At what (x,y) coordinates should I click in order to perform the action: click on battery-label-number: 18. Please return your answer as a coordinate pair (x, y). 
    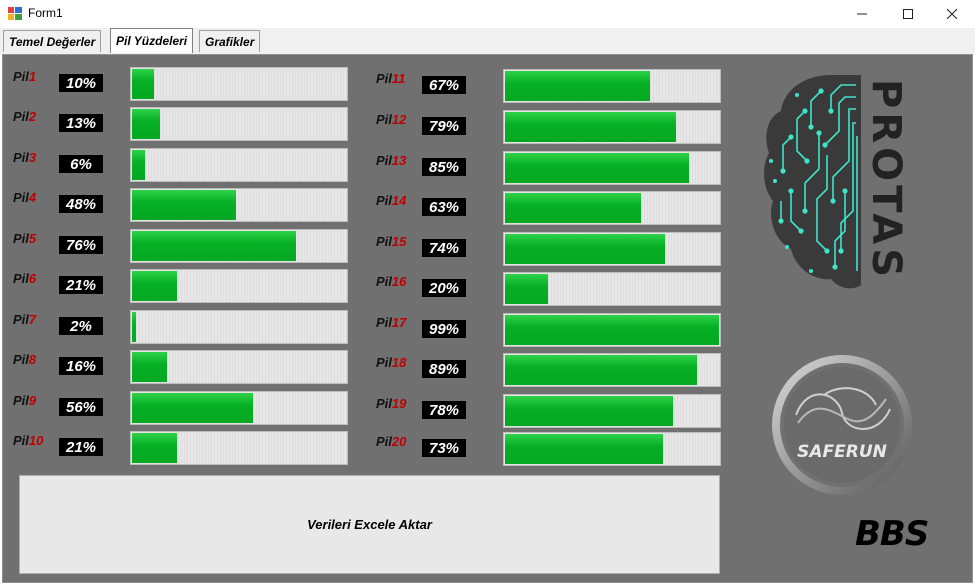
    Looking at the image, I should click on (399, 362).